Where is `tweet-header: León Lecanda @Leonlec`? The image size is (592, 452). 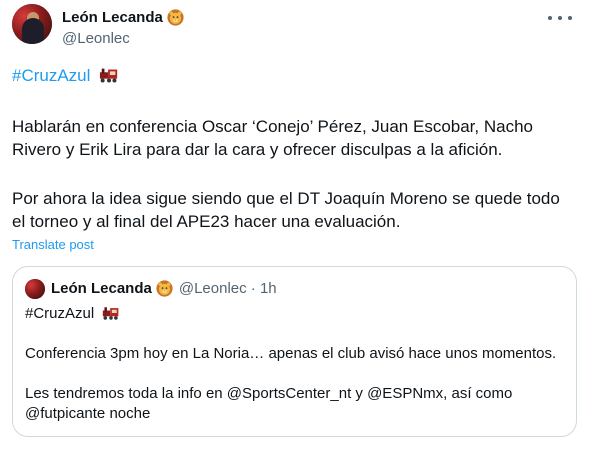 tweet-header: León Lecanda @Leonlec is located at coordinates (123, 27).